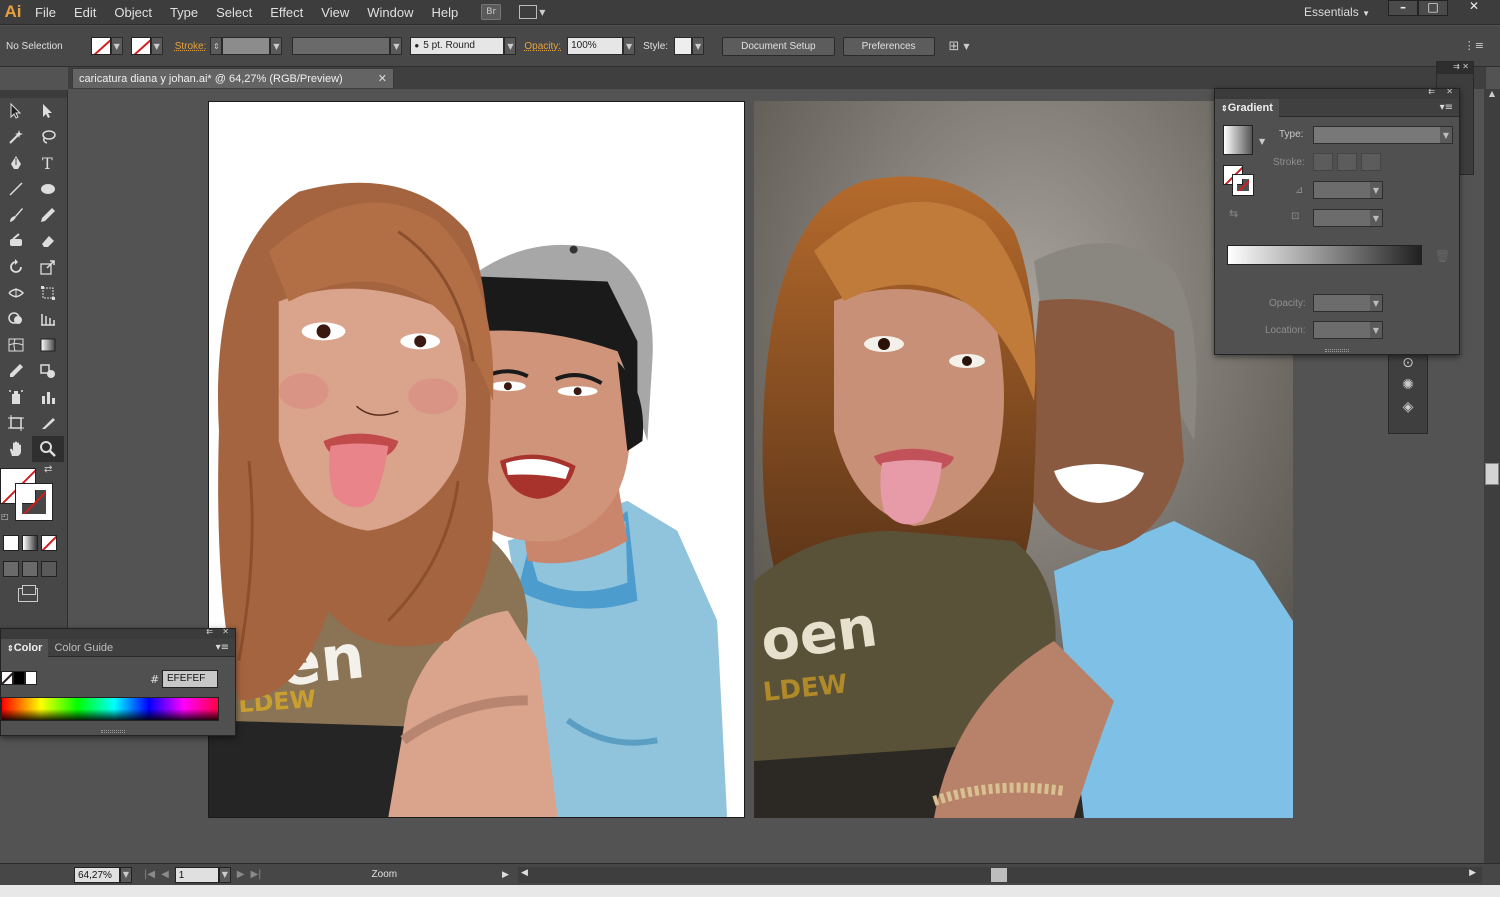 This screenshot has width=1500, height=897. What do you see at coordinates (48, 111) in the screenshot?
I see `direct-selection-tool` at bounding box center [48, 111].